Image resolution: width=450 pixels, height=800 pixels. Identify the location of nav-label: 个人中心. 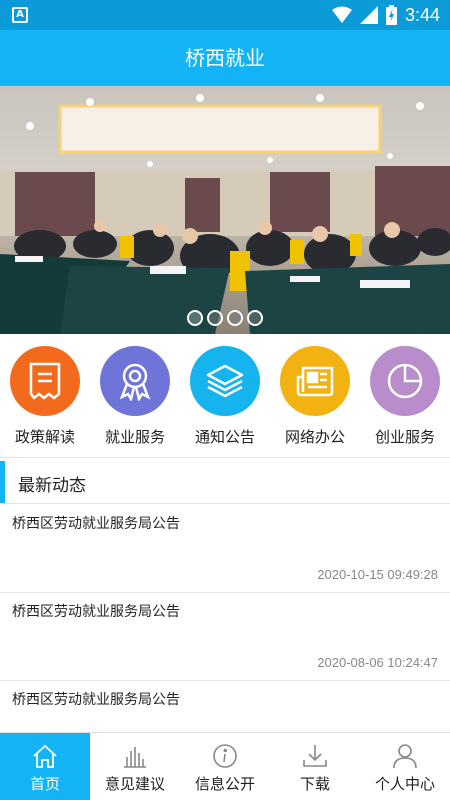
(404, 784).